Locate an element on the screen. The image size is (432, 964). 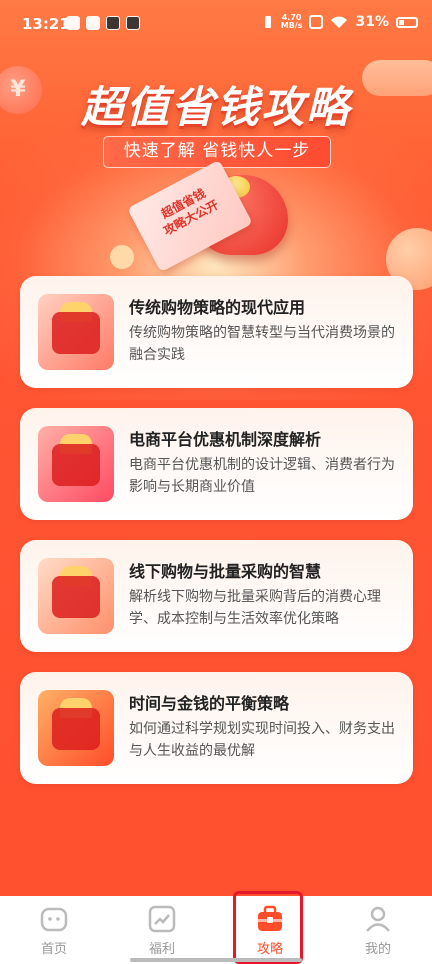
card-description: 如何通过科学规划实现时间投入、财务支出与人生收益的最优解 is located at coordinates (262, 740).